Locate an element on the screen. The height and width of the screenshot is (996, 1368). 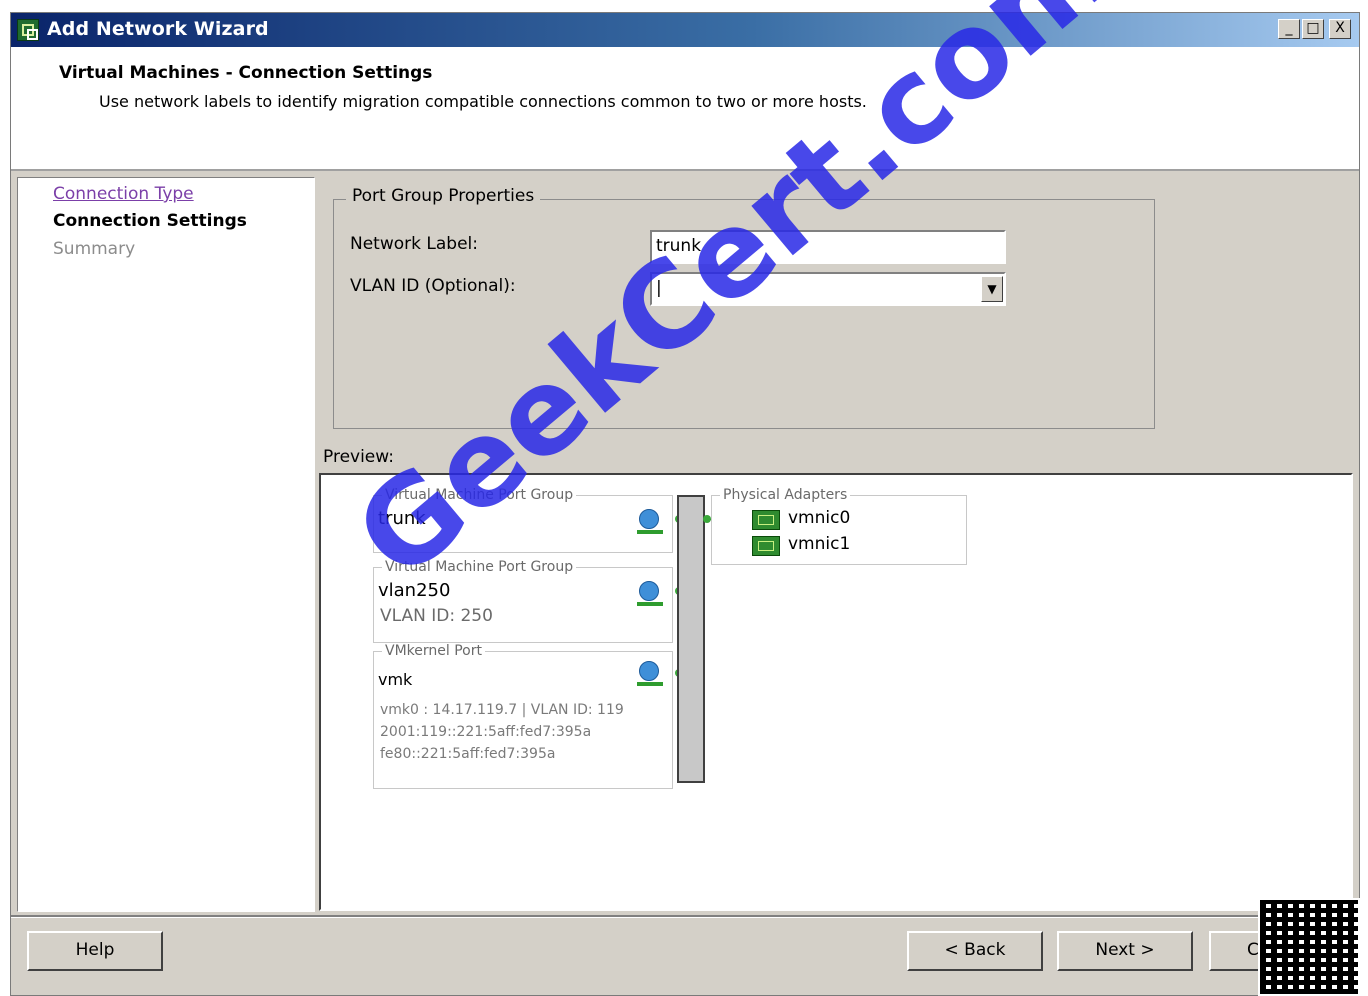
vmkernel-port-icon is located at coordinates (650, 674).